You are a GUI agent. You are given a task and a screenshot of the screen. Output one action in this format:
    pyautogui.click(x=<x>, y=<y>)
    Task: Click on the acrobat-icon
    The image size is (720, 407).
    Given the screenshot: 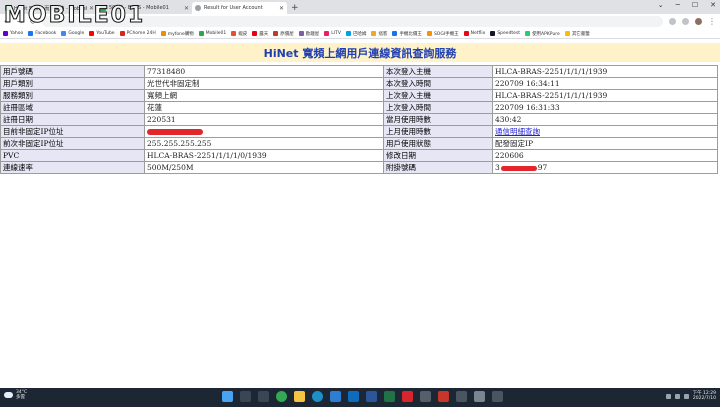 What is the action you would take?
    pyautogui.click(x=407, y=396)
    